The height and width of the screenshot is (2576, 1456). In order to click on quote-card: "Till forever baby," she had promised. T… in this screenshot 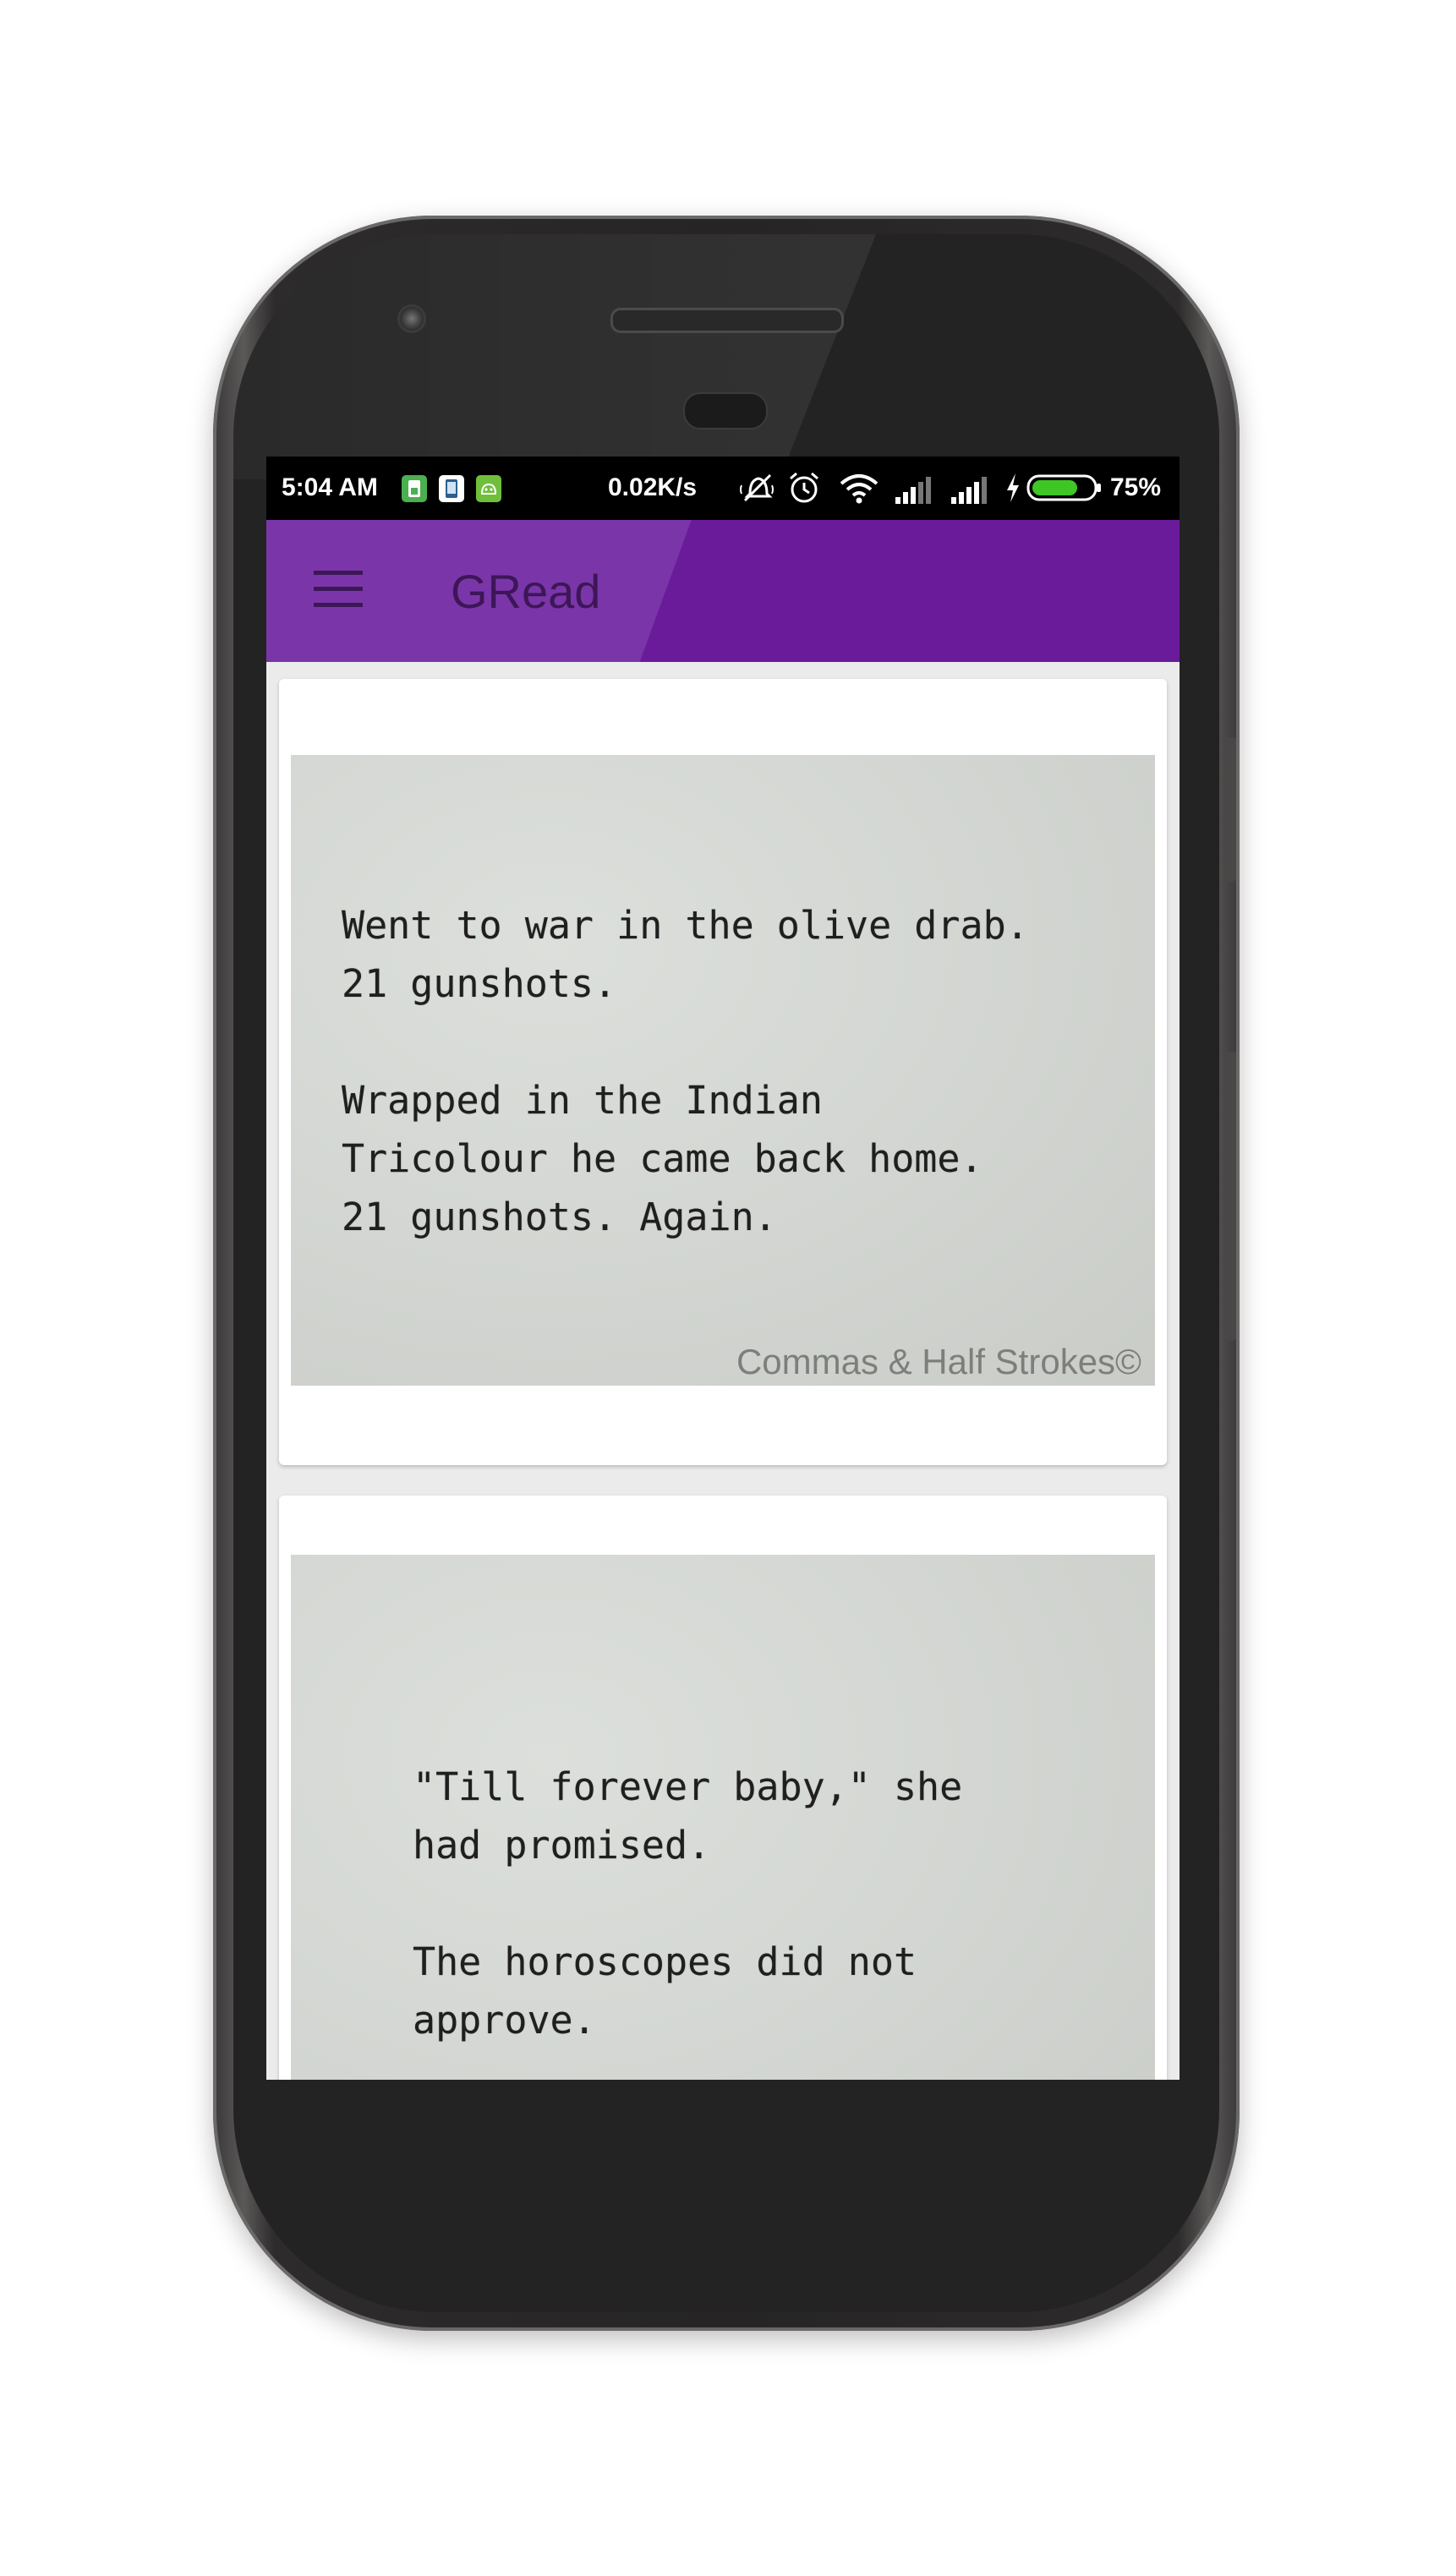, I will do `click(723, 1788)`.